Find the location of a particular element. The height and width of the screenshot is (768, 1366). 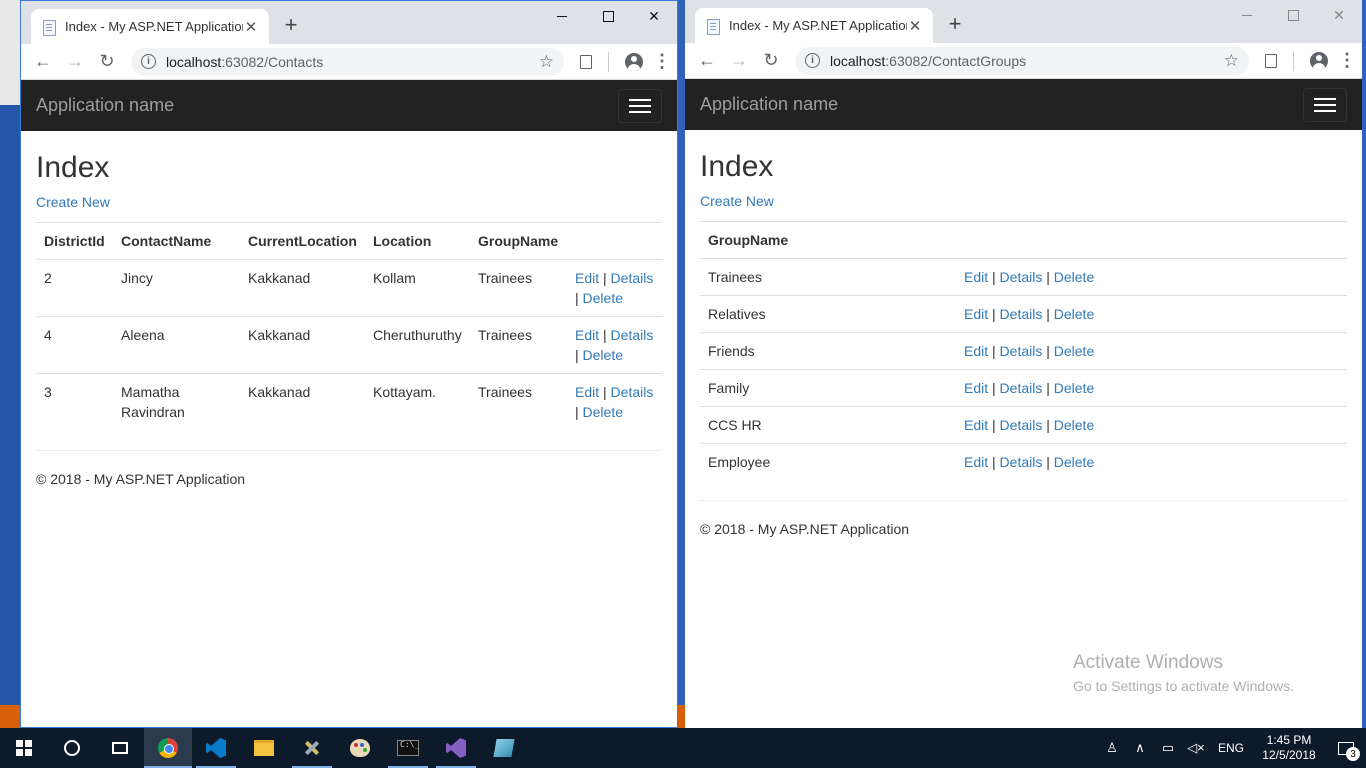

volume-muted-icon: ◁× is located at coordinates (1196, 748).